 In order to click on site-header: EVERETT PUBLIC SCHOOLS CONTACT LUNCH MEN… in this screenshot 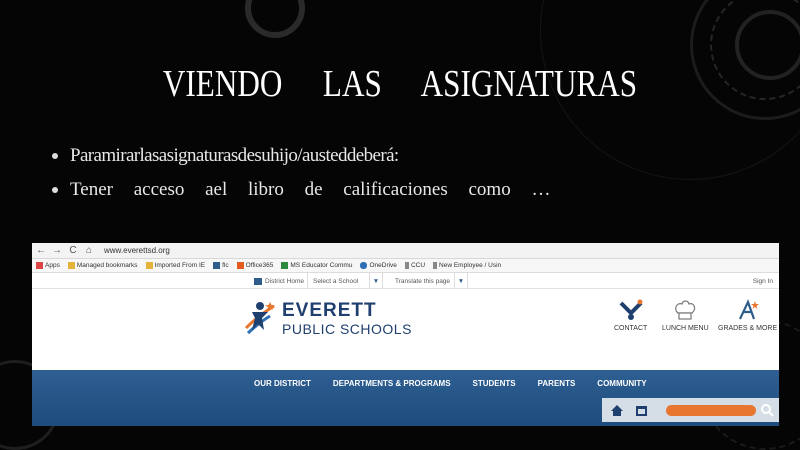, I will do `click(405, 321)`.